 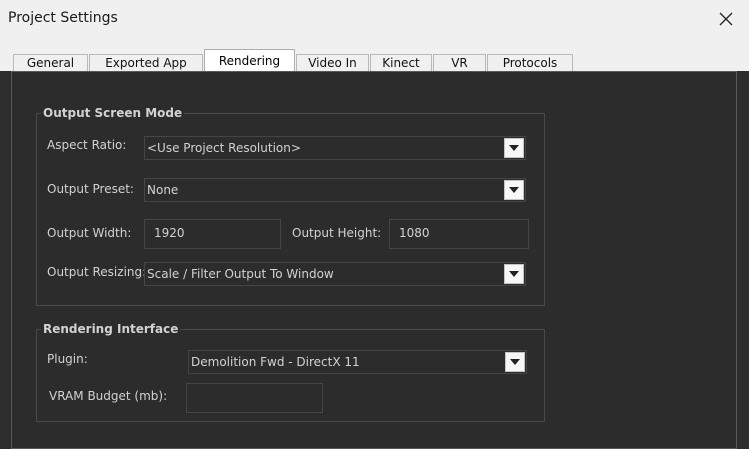 I want to click on tab-general: General, so click(x=50, y=63).